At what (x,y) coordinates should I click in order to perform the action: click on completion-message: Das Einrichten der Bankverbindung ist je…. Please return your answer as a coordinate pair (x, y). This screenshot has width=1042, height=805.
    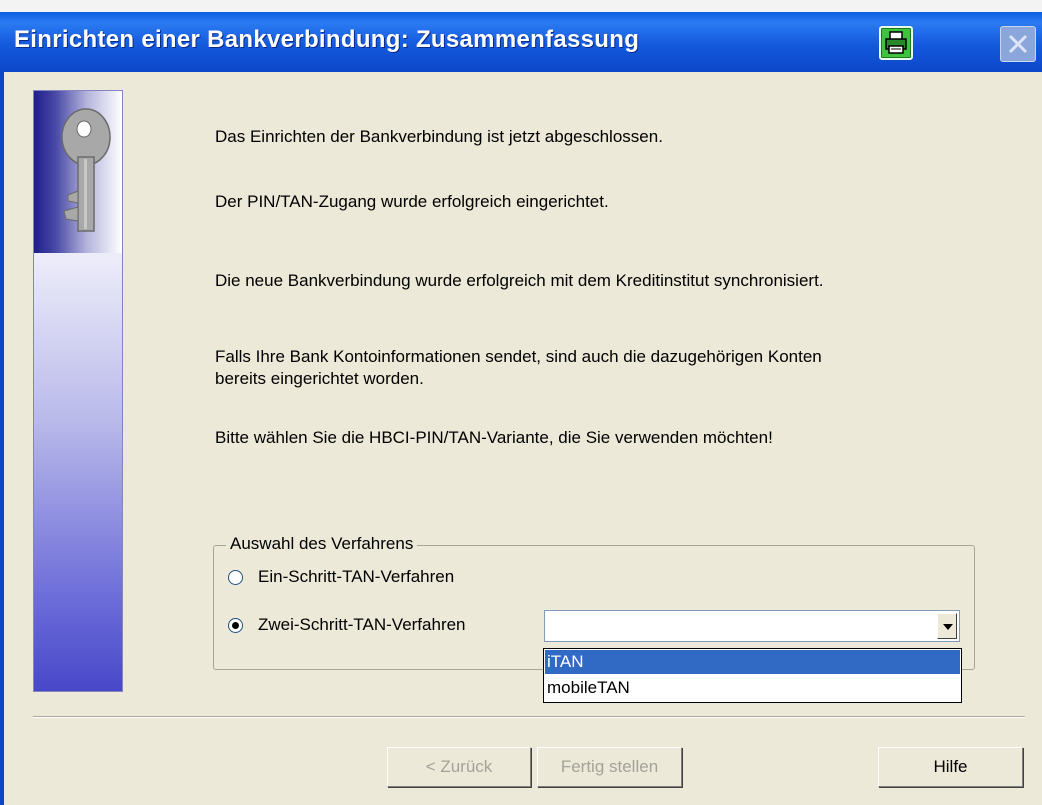
    Looking at the image, I should click on (439, 136).